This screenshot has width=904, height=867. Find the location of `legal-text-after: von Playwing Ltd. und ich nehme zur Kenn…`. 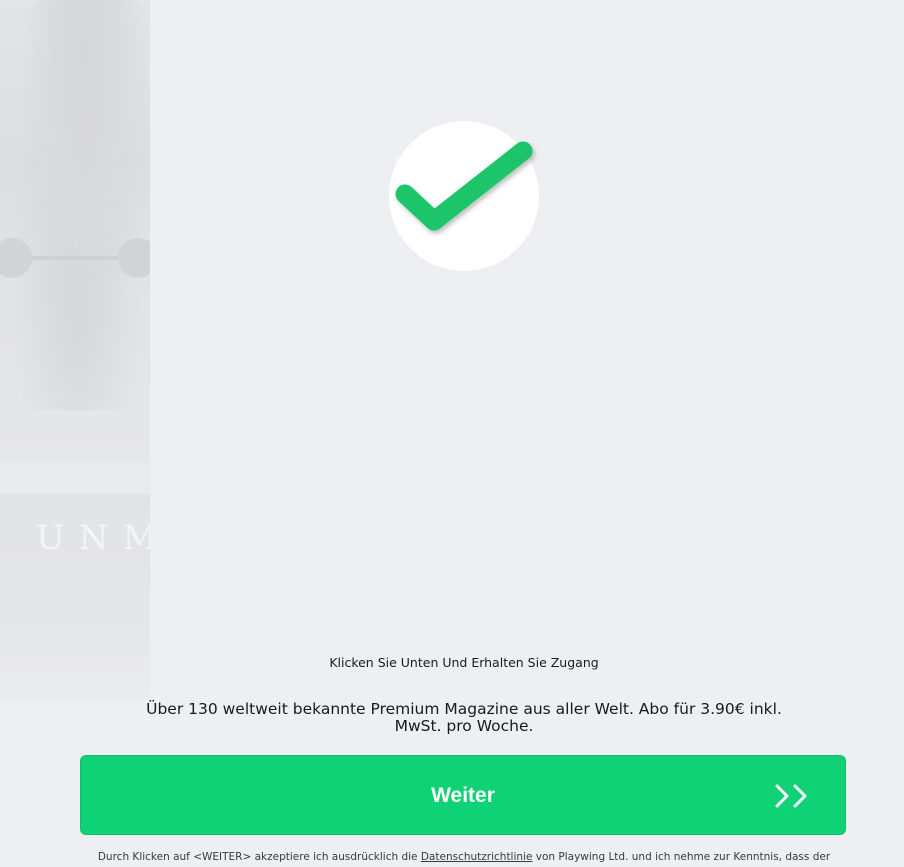

legal-text-after: von Playwing Ltd. und ich nehme zur Kenn… is located at coordinates (681, 857).